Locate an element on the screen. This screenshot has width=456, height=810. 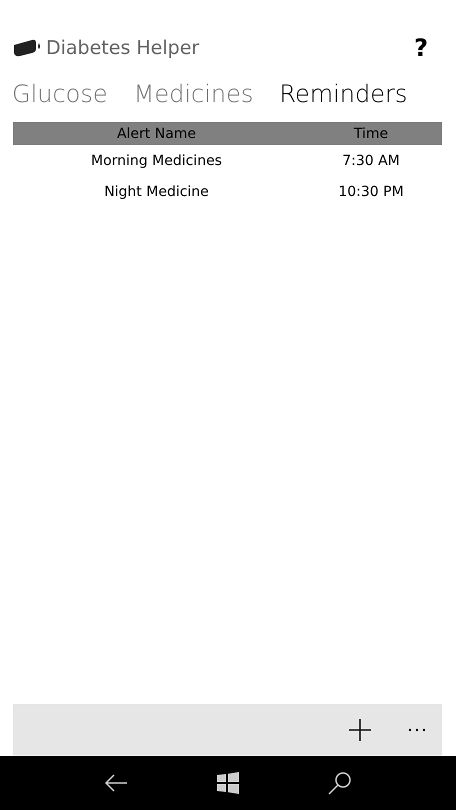
search-icon is located at coordinates (340, 783).